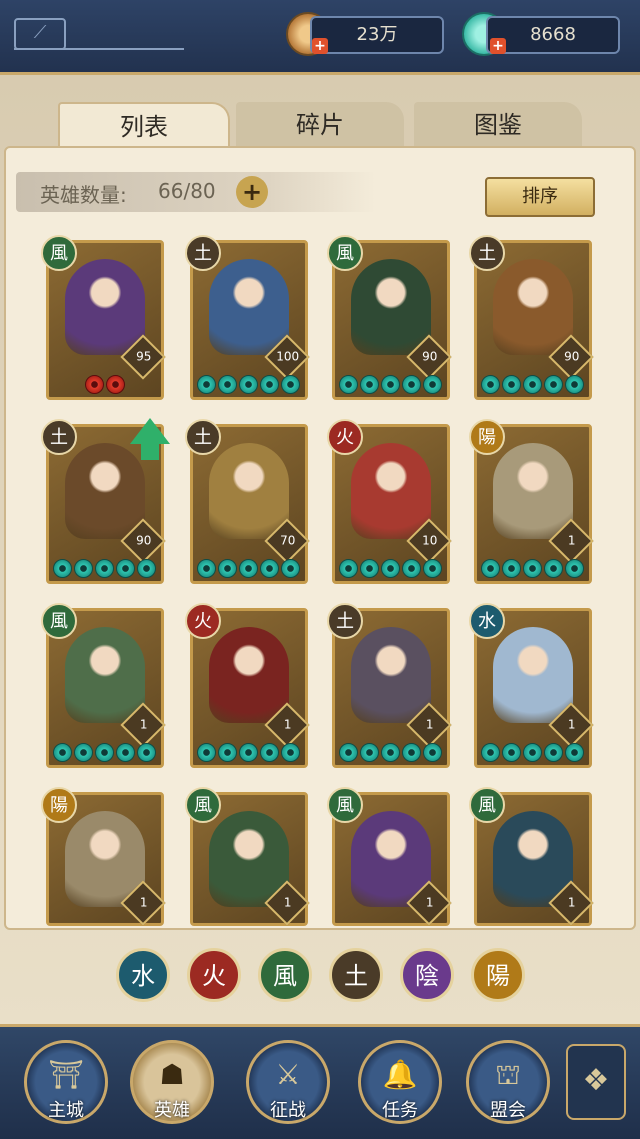  I want to click on hero-card: 水1, so click(531, 685).